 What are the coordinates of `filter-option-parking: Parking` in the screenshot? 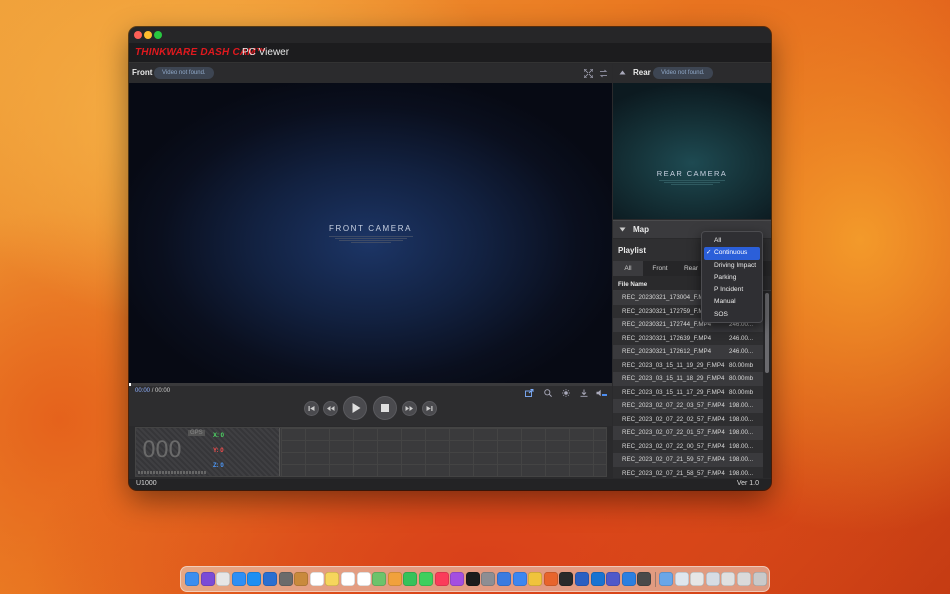 It's located at (732, 278).